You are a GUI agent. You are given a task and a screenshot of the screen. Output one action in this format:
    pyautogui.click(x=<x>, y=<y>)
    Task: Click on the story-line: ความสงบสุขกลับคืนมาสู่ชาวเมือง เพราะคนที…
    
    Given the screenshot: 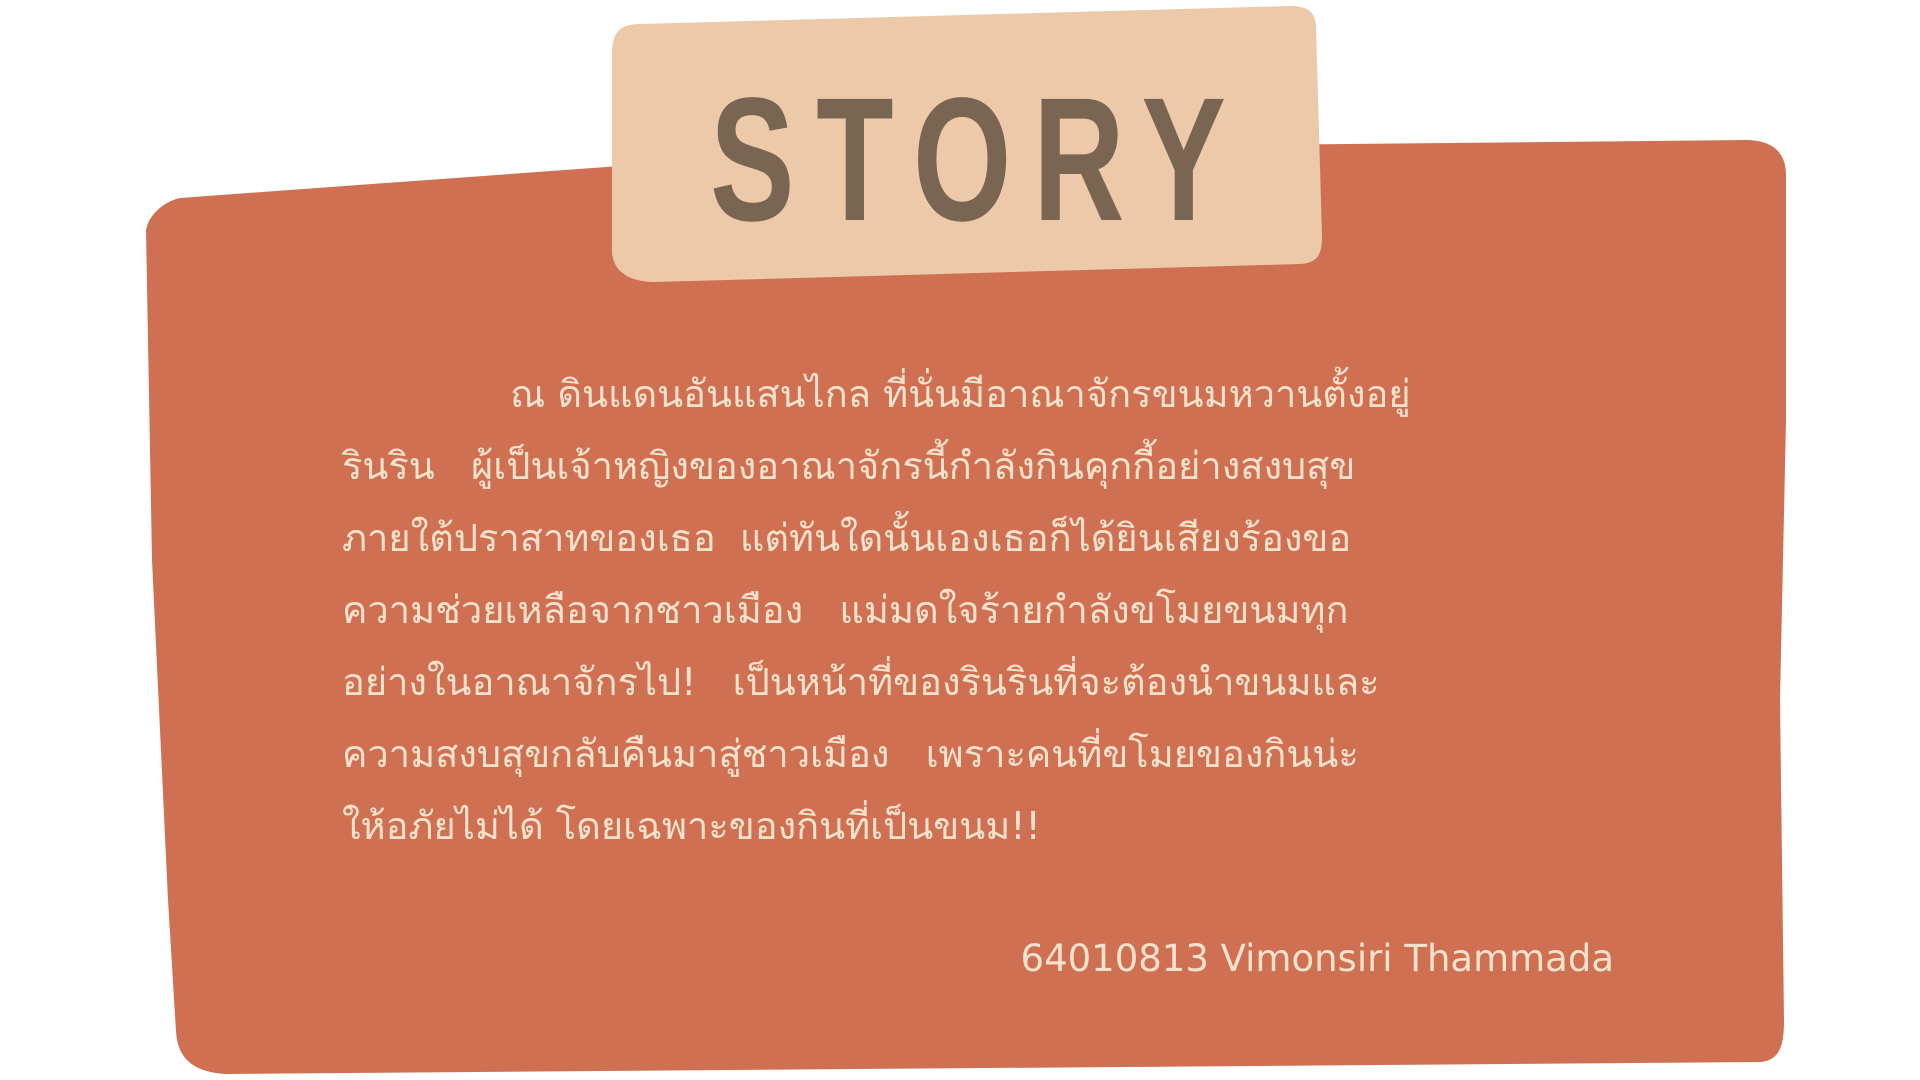 What is the action you would take?
    pyautogui.click(x=850, y=754)
    